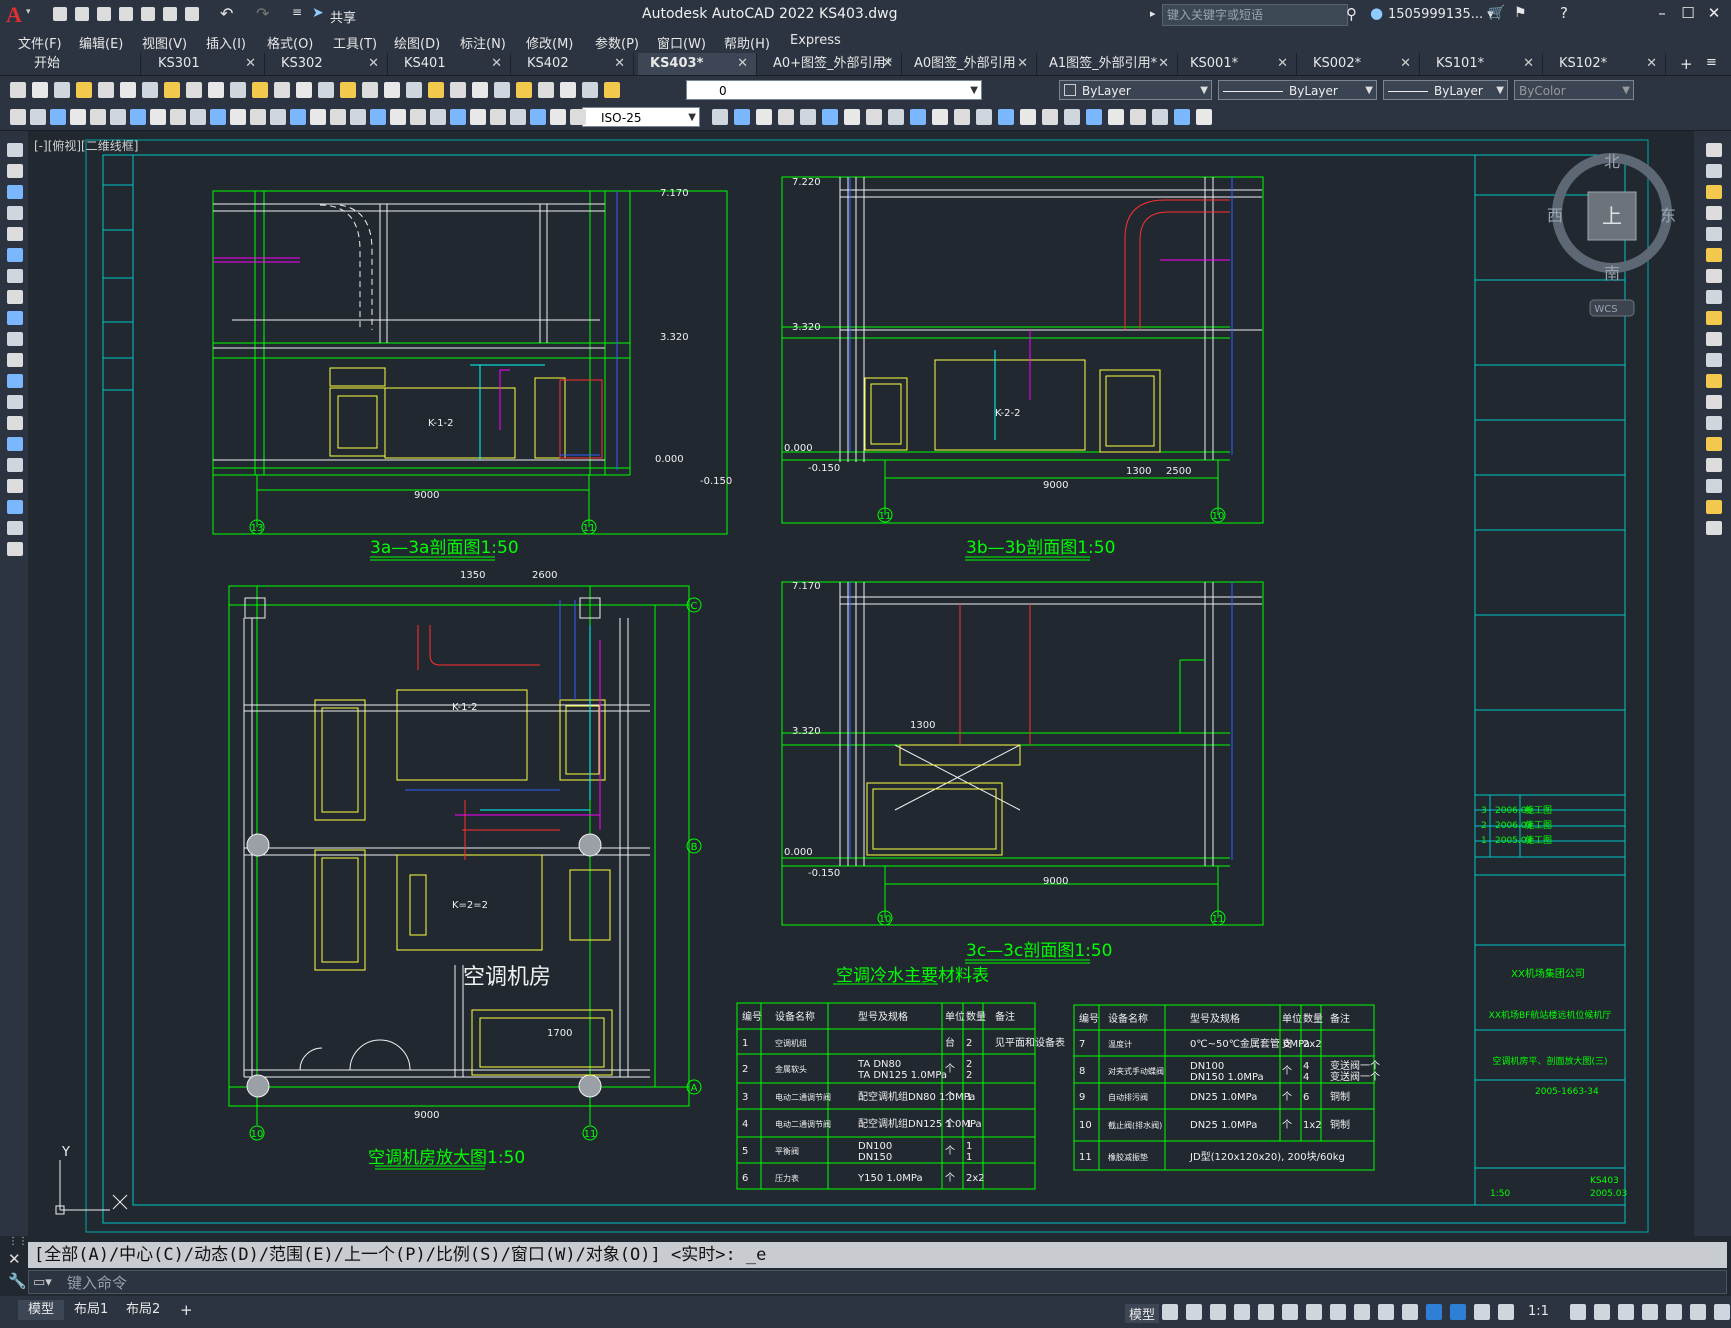 The height and width of the screenshot is (1328, 1731). What do you see at coordinates (1135, 90) in the screenshot?
I see `color-dropdown: ByLayer ▼` at bounding box center [1135, 90].